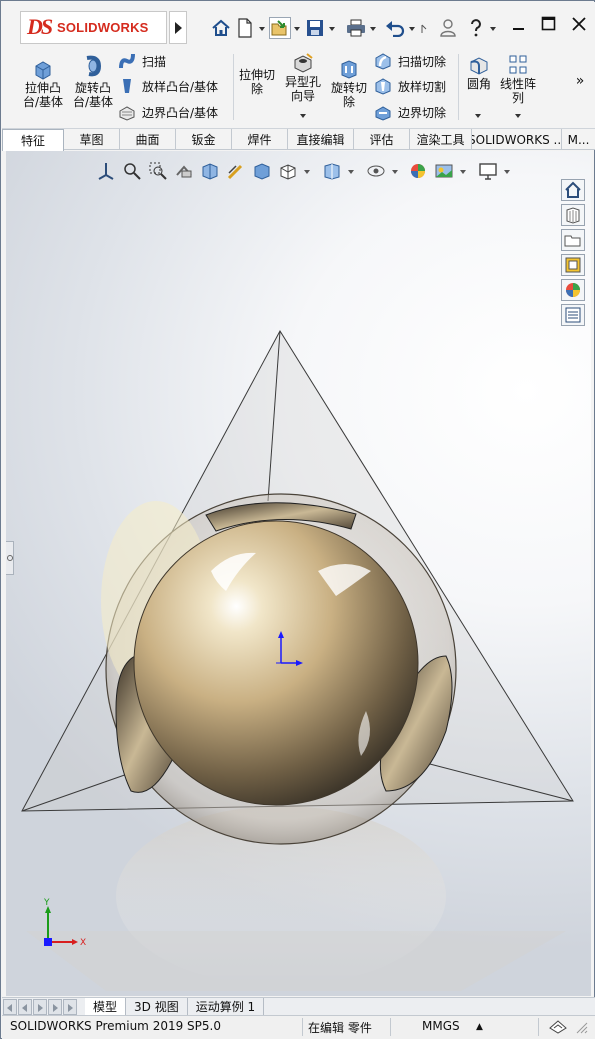 This screenshot has height=1039, width=595. What do you see at coordinates (573, 215) in the screenshot?
I see `design-library-icon` at bounding box center [573, 215].